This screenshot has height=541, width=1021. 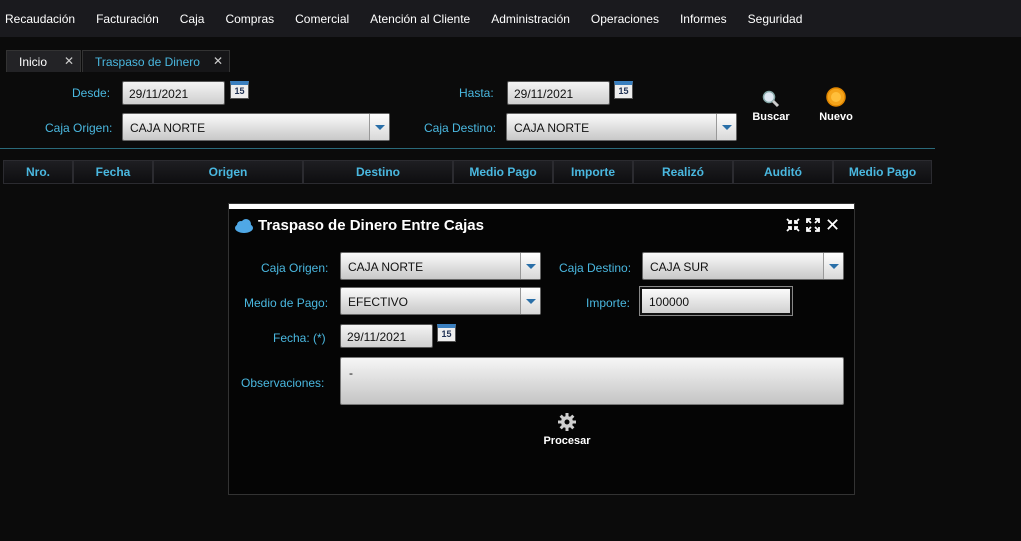 What do you see at coordinates (503, 172) in the screenshot?
I see `column-header-medio-pago: Medio Pago` at bounding box center [503, 172].